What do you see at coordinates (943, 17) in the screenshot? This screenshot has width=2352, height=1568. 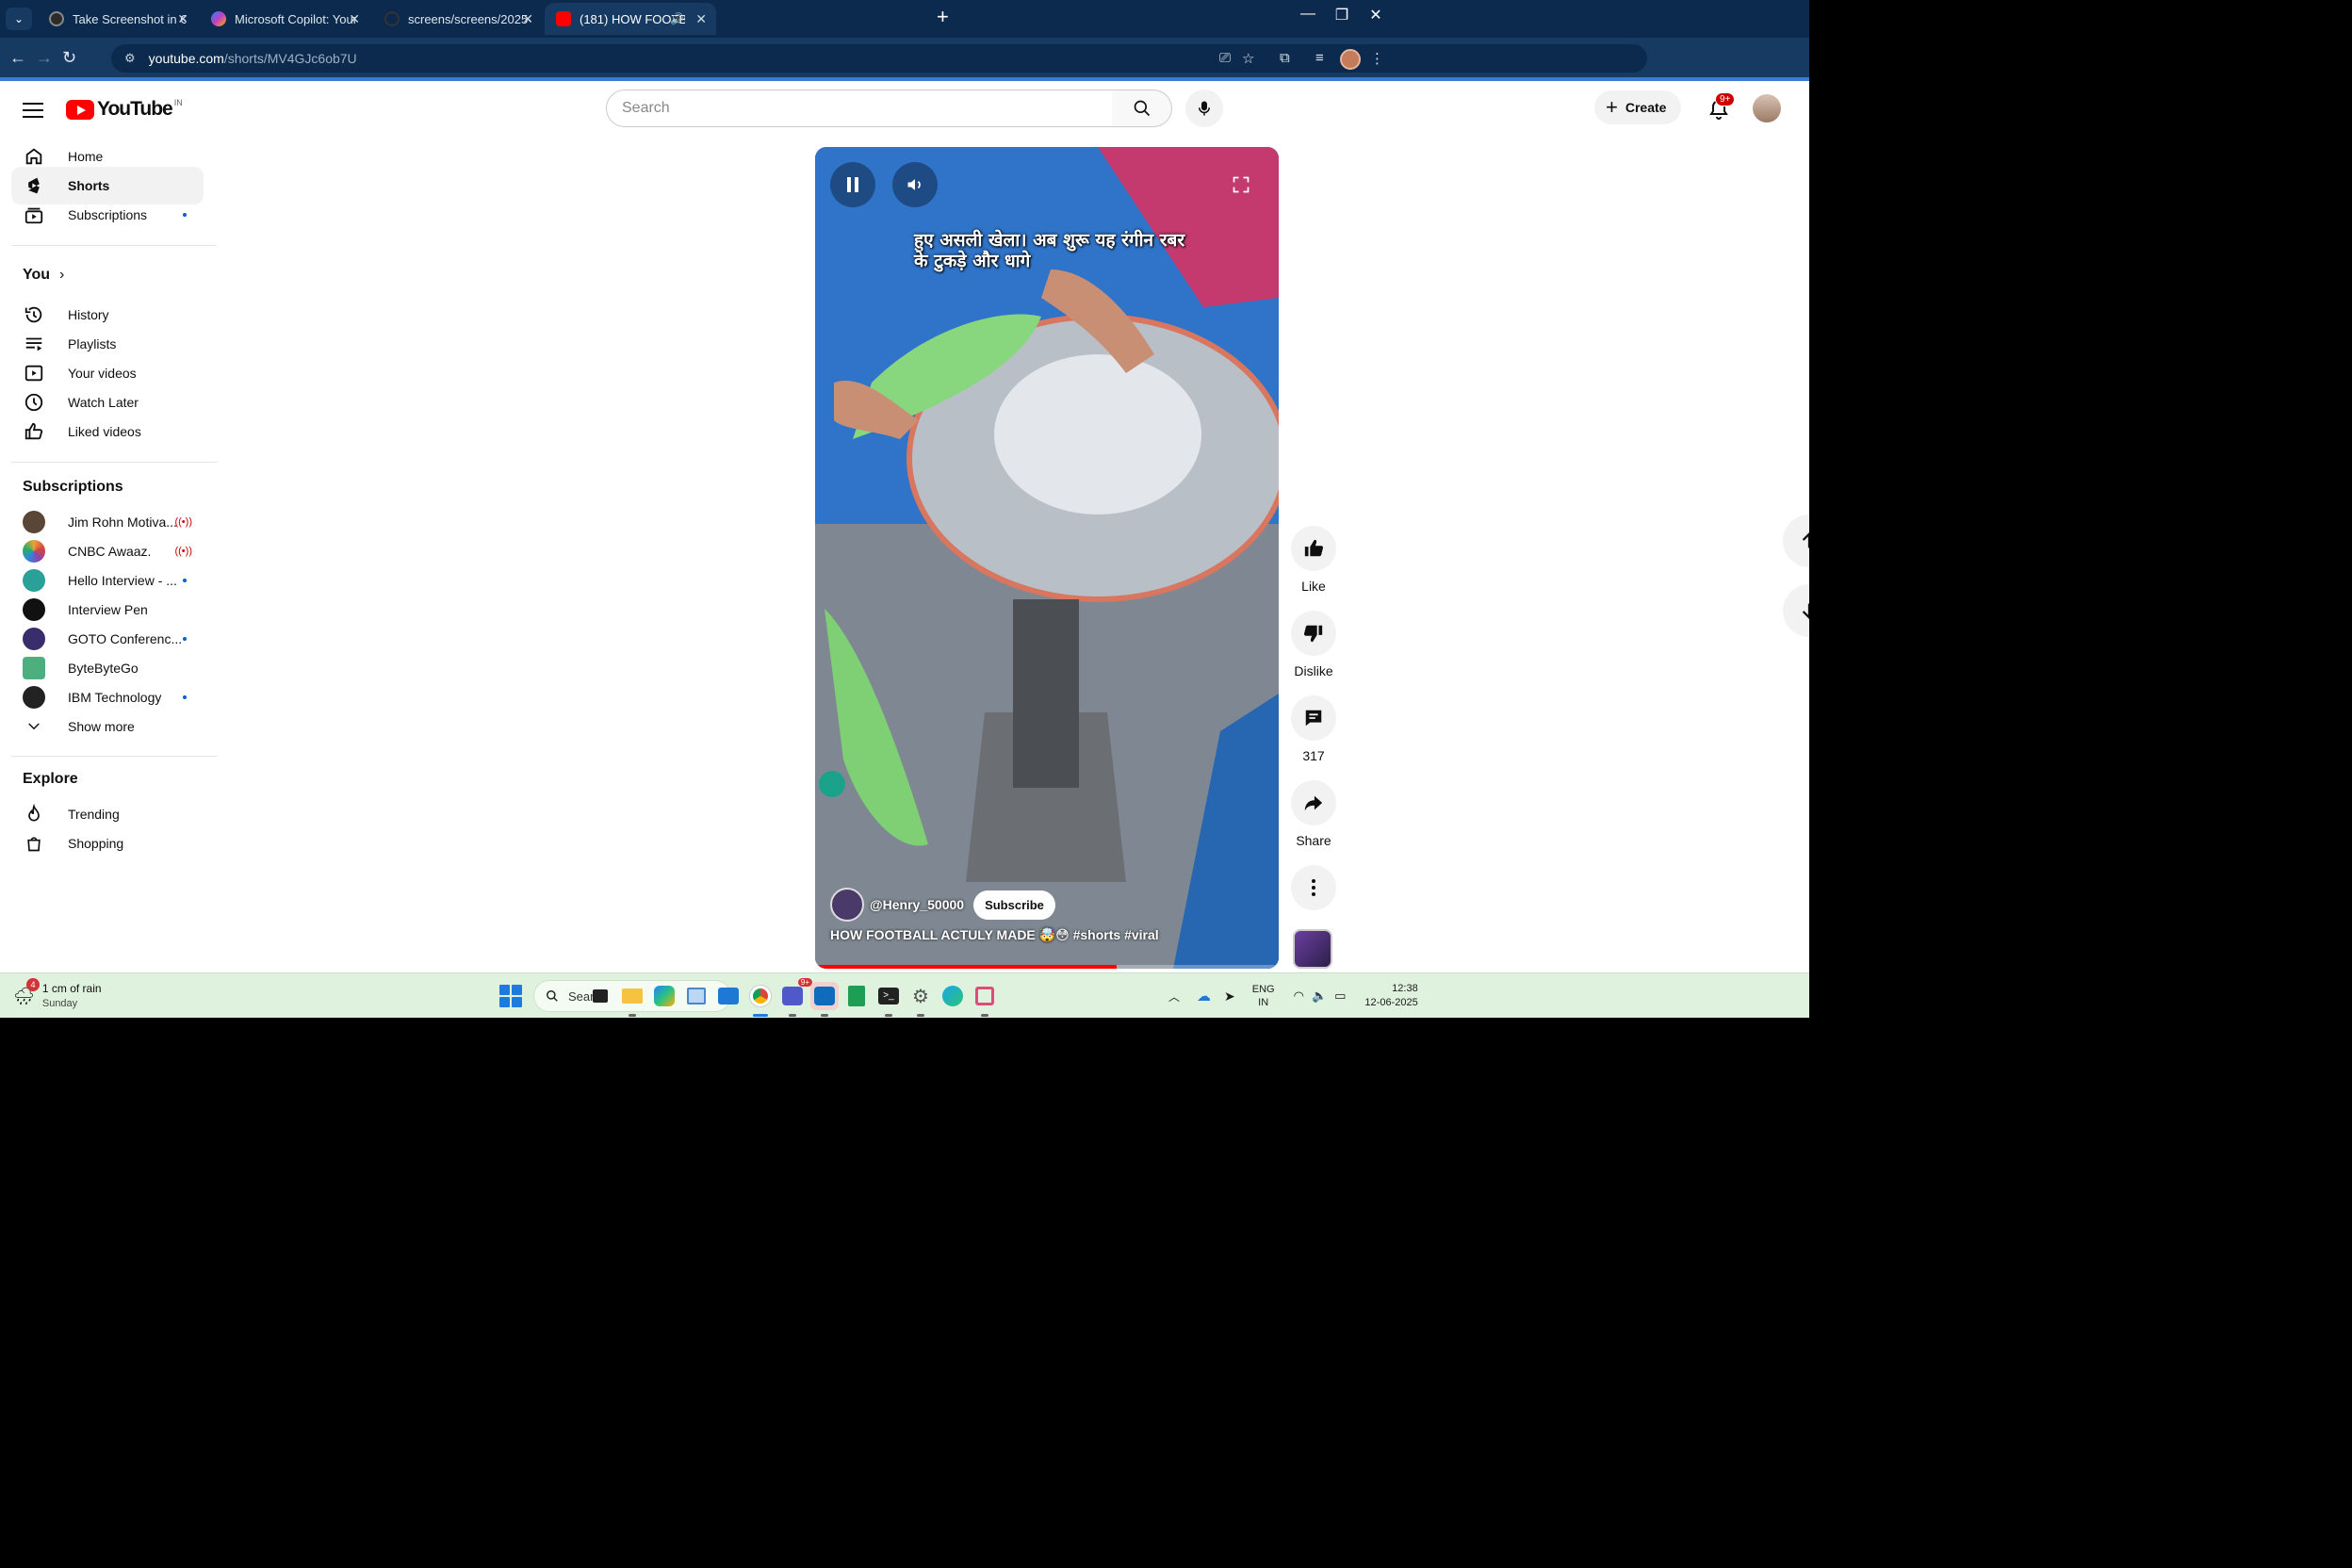 I see `new-tab-button: +` at bounding box center [943, 17].